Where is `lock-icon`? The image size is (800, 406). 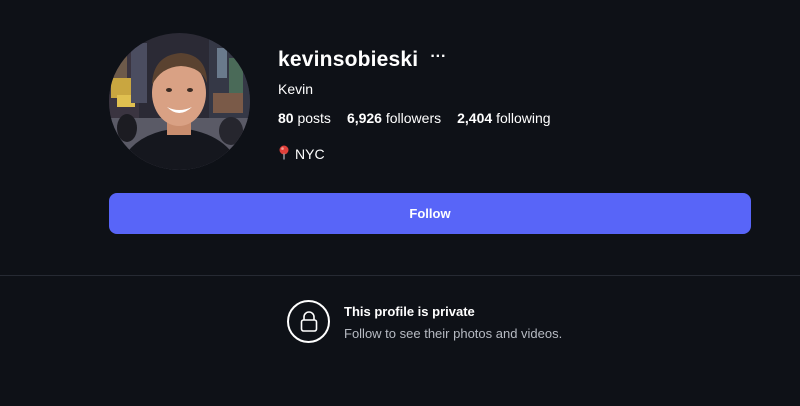 lock-icon is located at coordinates (308, 321).